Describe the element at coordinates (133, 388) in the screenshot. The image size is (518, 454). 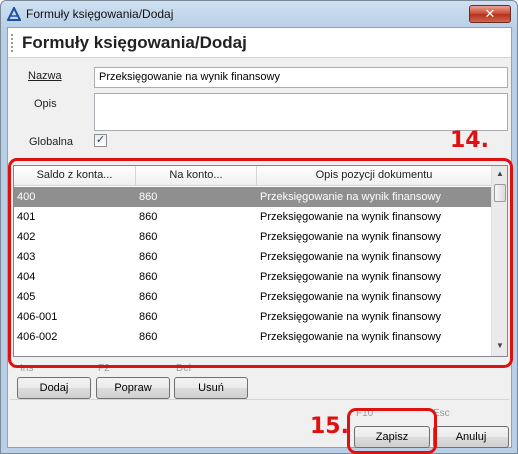
I see `edit-button: Popraw` at that location.